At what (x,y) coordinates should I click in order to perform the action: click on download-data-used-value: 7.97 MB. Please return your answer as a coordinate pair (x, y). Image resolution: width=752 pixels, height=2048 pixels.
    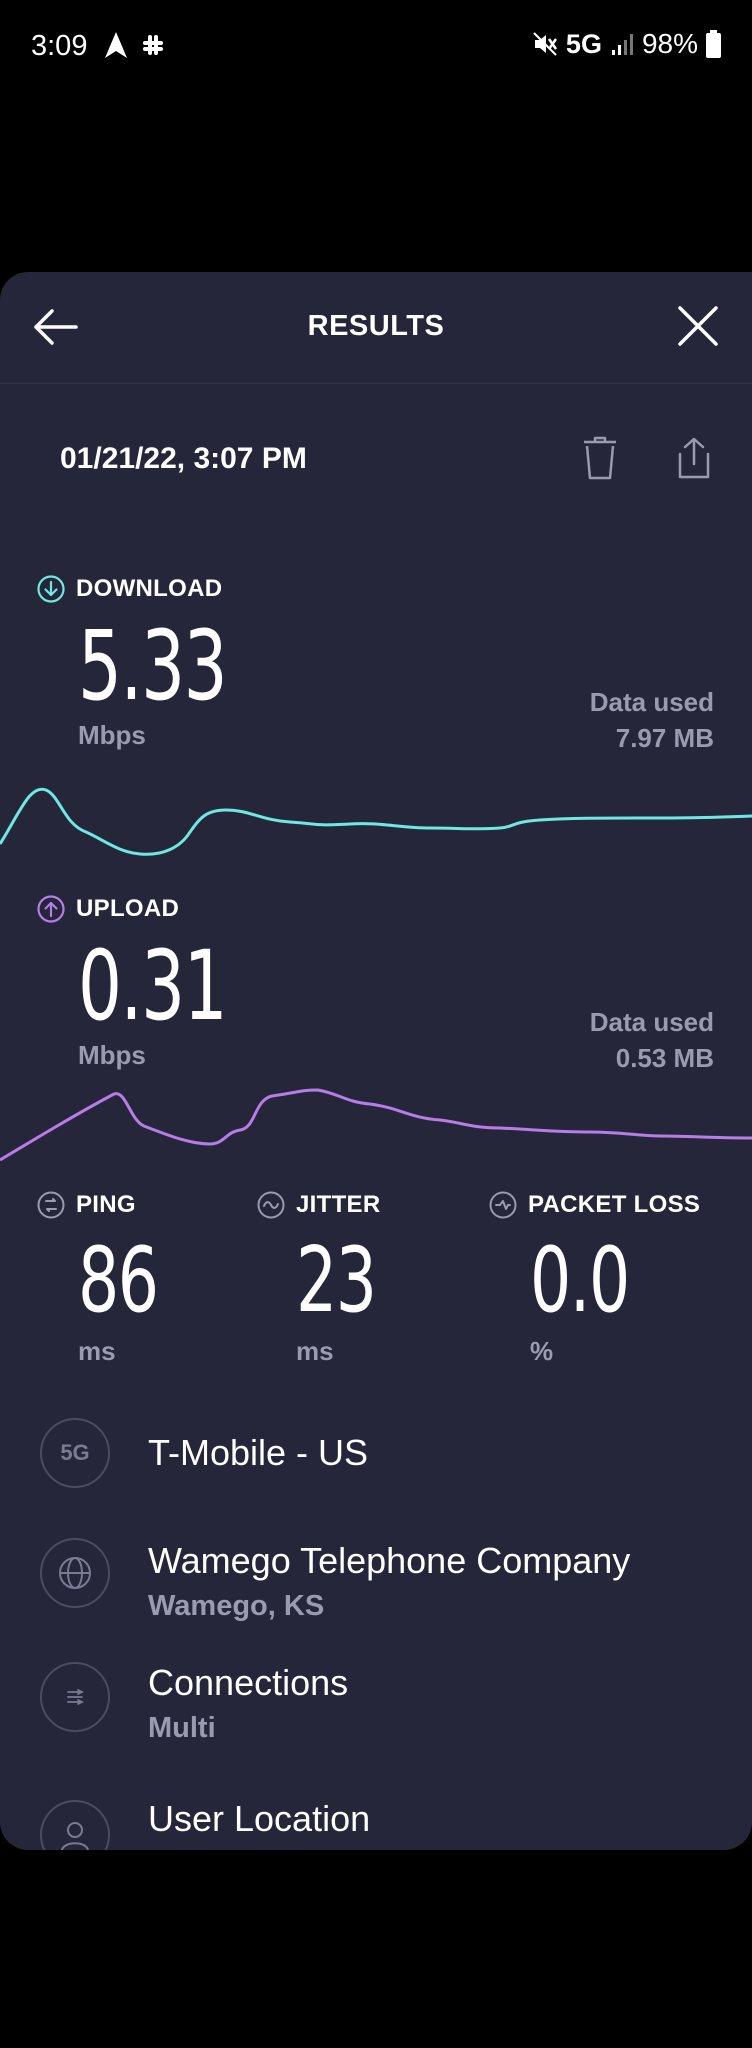
    Looking at the image, I should click on (664, 738).